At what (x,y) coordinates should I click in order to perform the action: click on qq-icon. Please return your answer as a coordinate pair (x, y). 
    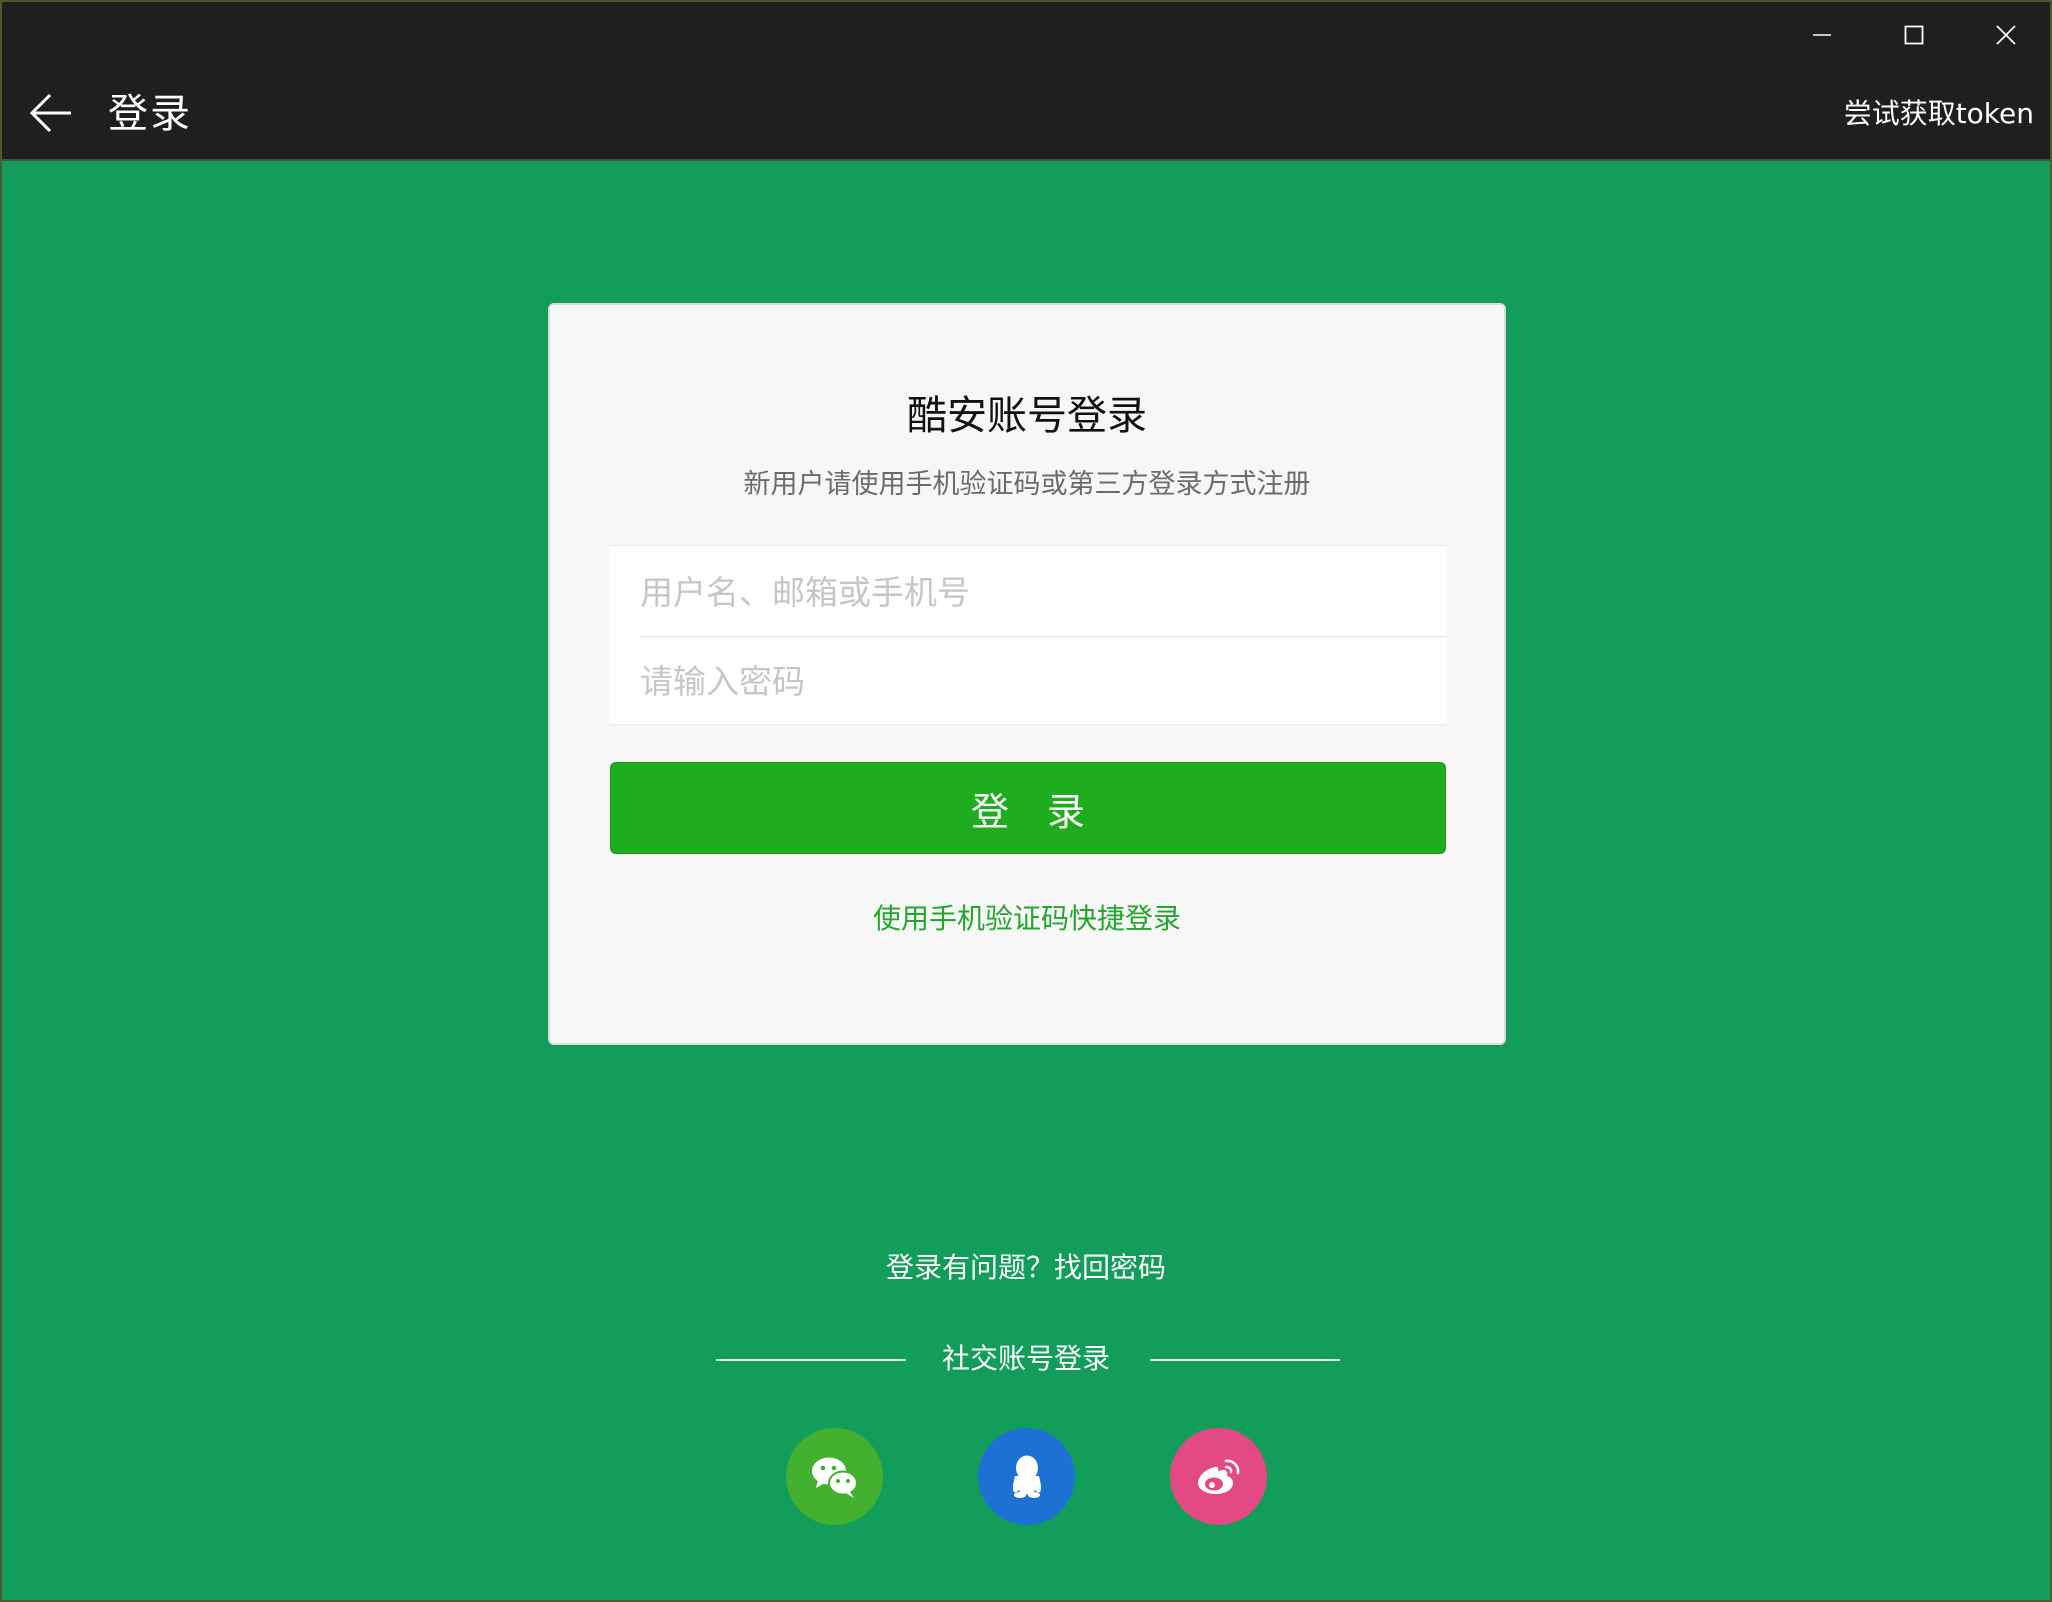
    Looking at the image, I should click on (1026, 1476).